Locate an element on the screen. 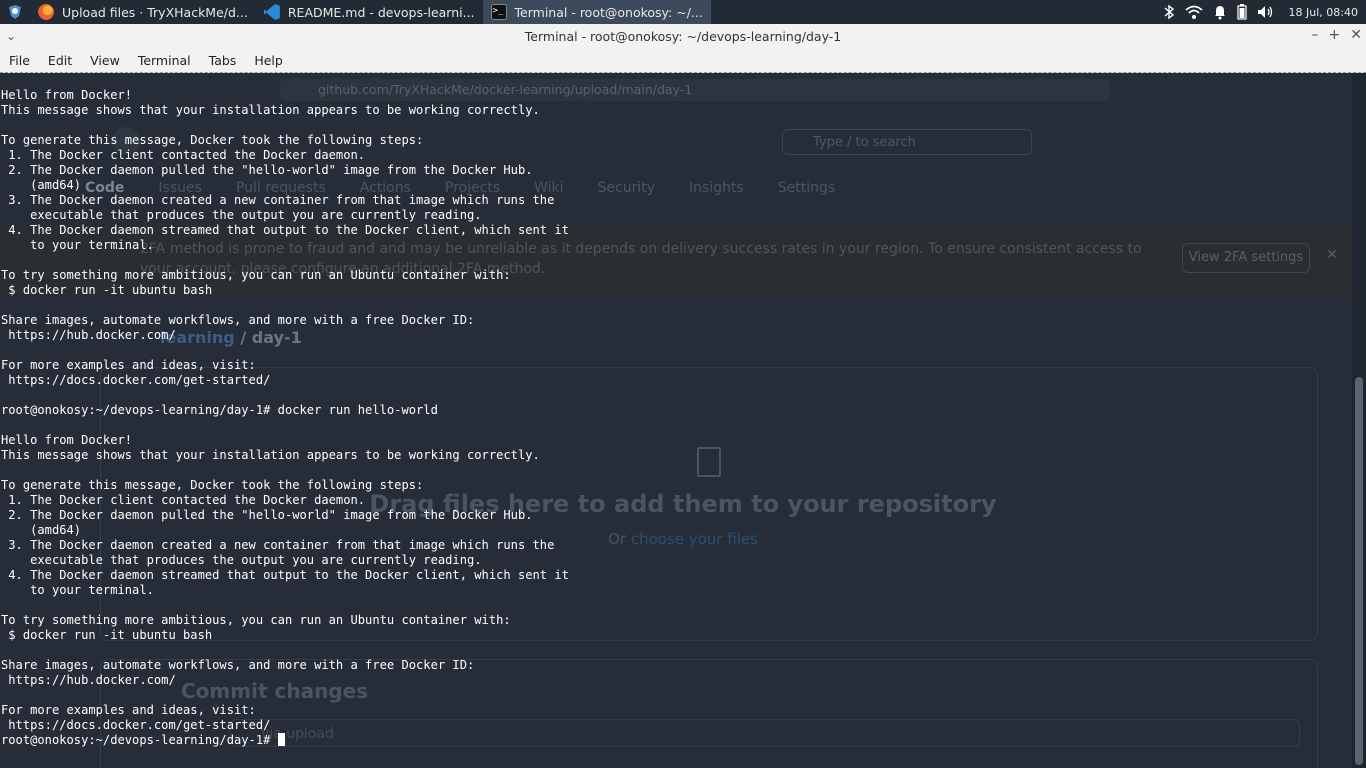 This screenshot has height=768, width=1366. app-menu-icon is located at coordinates (15, 12).